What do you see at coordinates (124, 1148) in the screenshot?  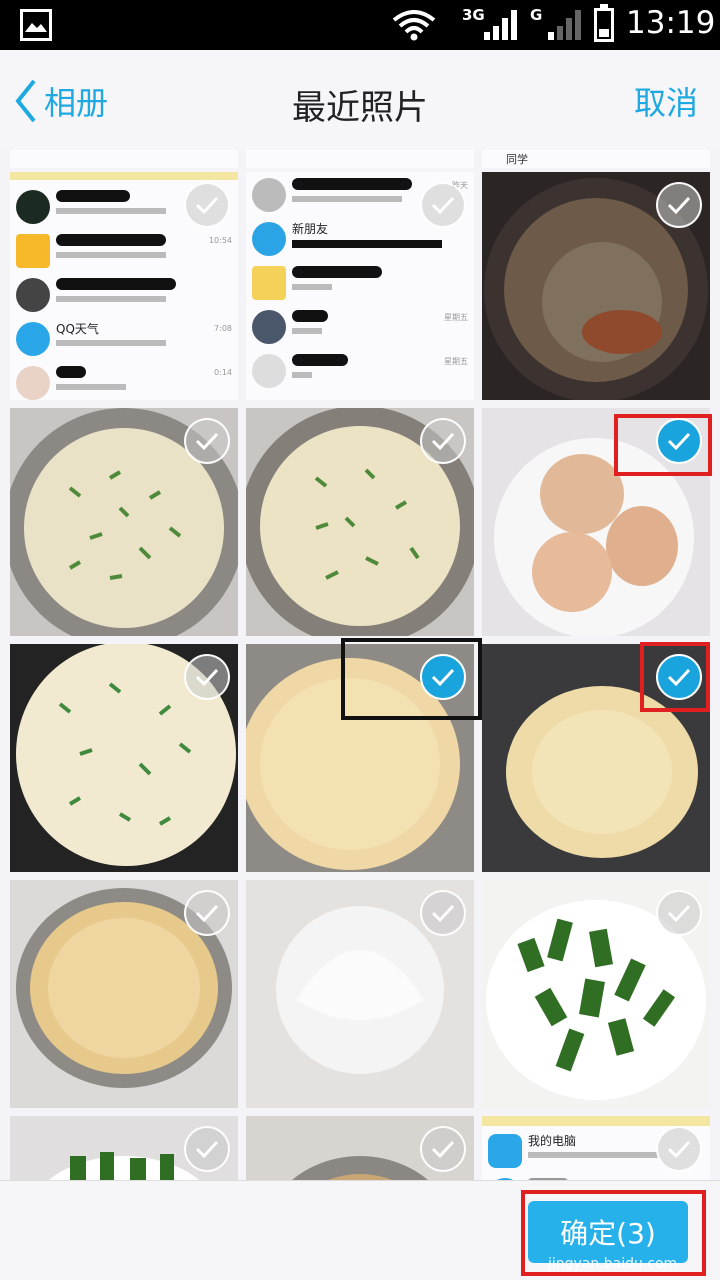 I see `photo-chives-partial` at bounding box center [124, 1148].